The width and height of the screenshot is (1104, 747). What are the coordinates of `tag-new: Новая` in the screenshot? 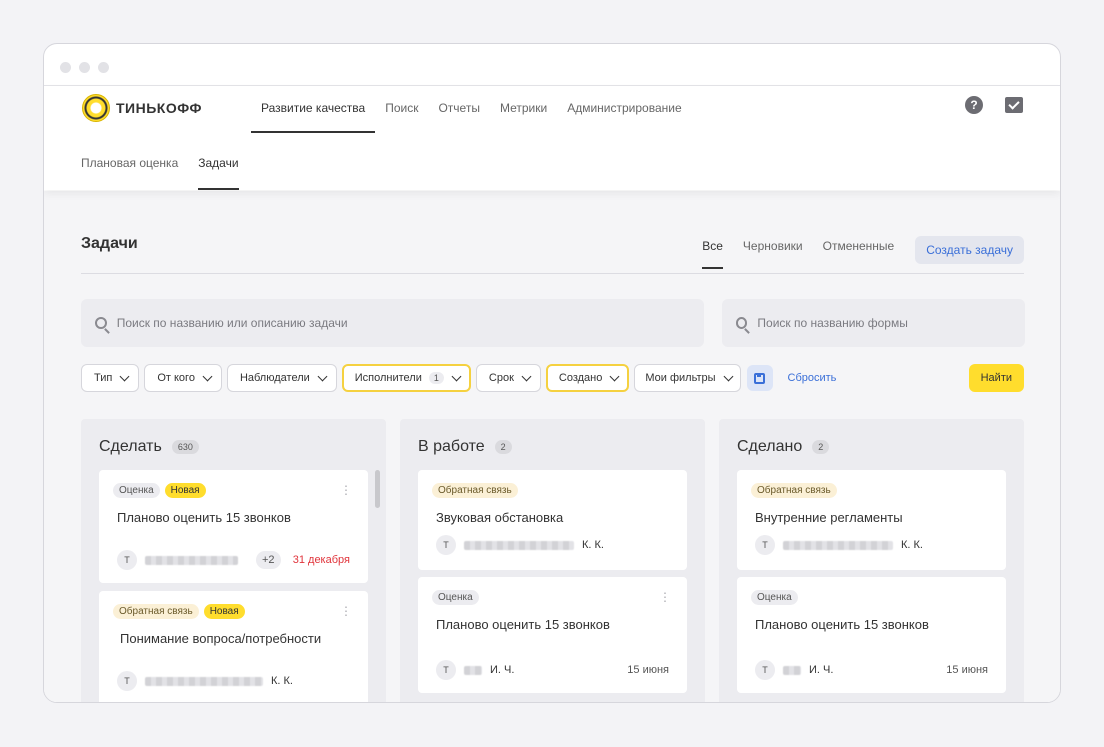 It's located at (224, 611).